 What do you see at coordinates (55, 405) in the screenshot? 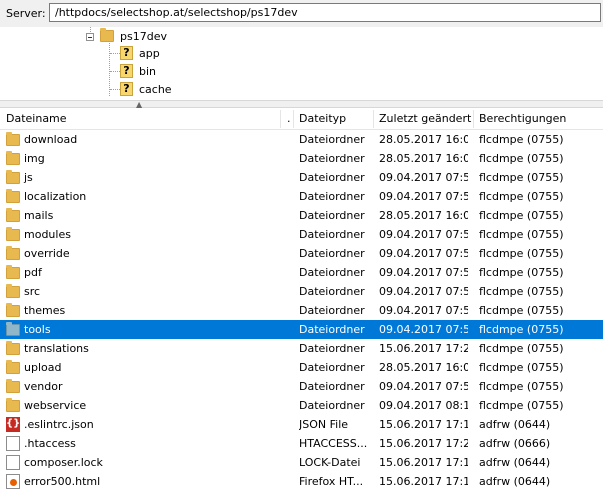
I see `file-name: webservice` at bounding box center [55, 405].